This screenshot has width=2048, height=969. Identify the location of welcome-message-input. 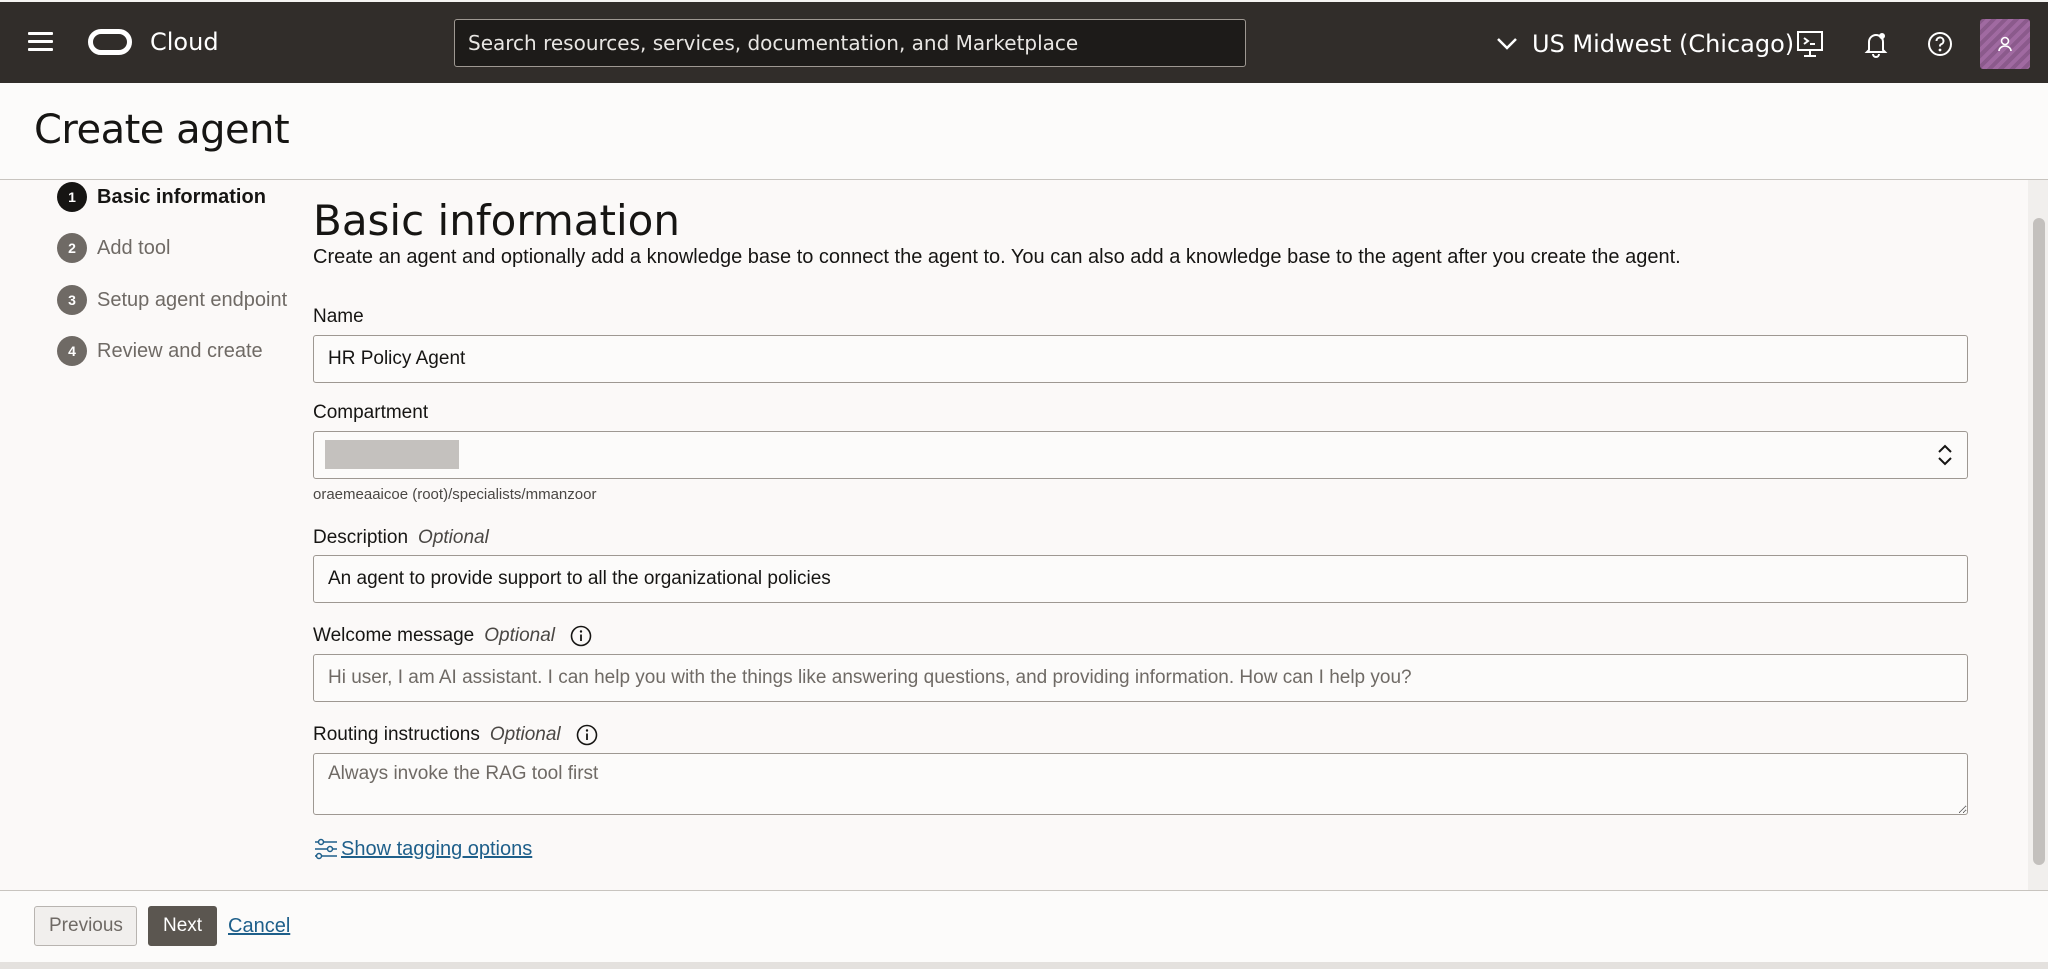
(1140, 678).